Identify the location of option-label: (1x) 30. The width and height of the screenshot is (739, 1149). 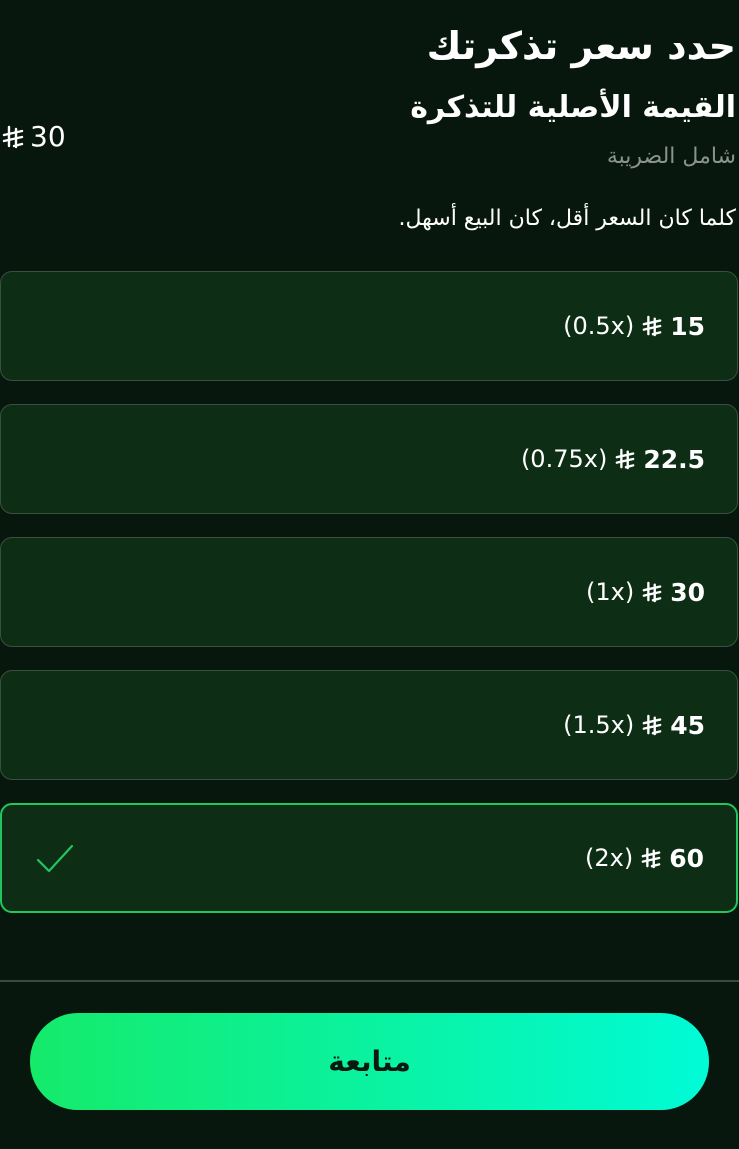
(645, 592).